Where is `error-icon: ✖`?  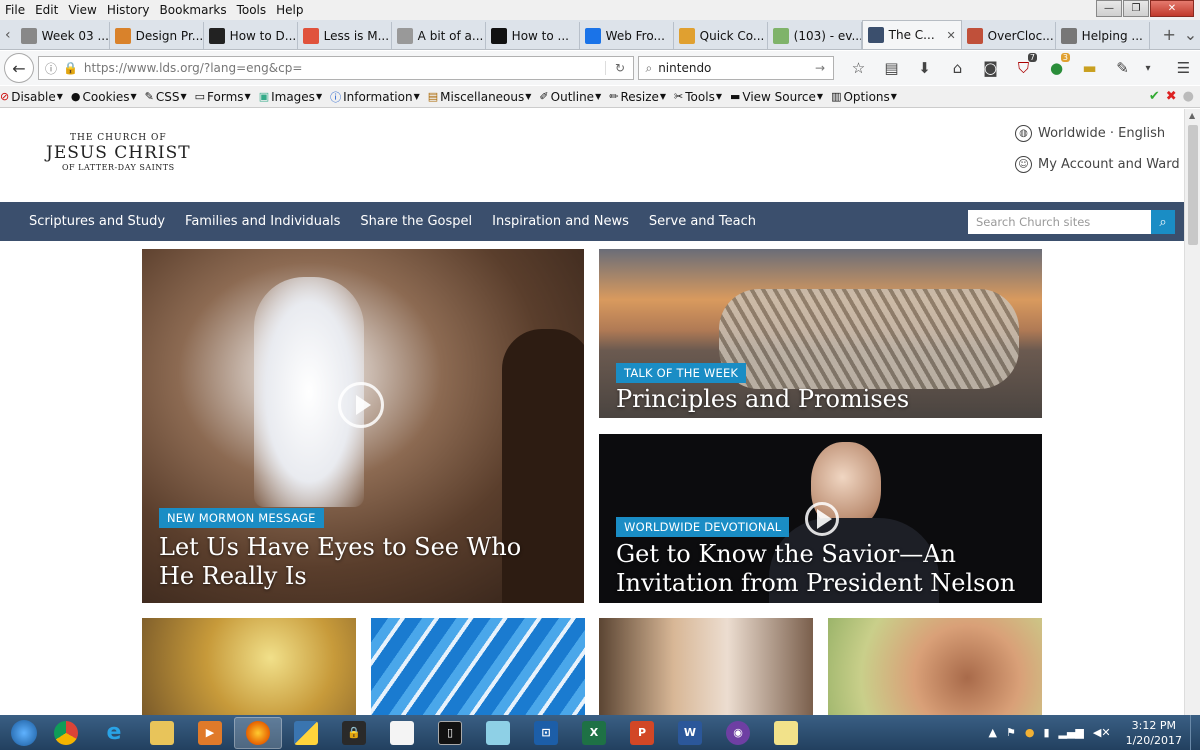
error-icon: ✖ is located at coordinates (1171, 96).